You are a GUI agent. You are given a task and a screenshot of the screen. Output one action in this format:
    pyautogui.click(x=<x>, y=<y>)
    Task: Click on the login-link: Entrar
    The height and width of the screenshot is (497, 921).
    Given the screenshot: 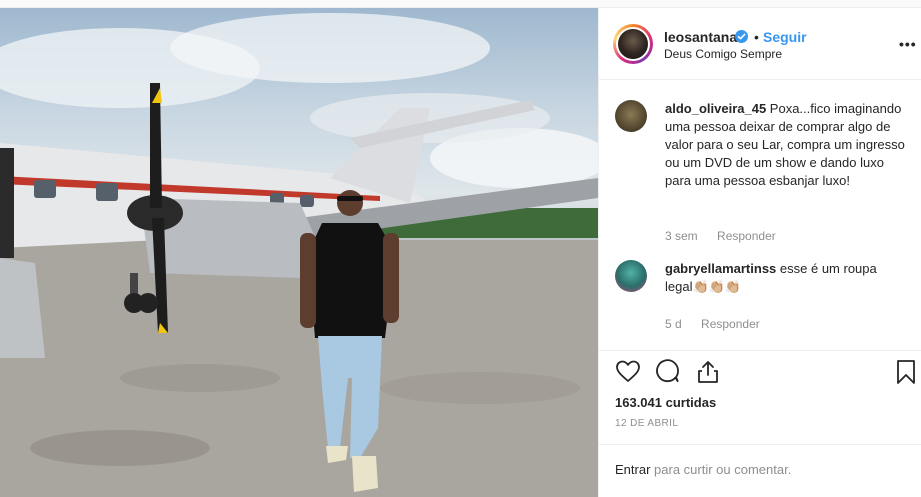 What is the action you would take?
    pyautogui.click(x=632, y=469)
    